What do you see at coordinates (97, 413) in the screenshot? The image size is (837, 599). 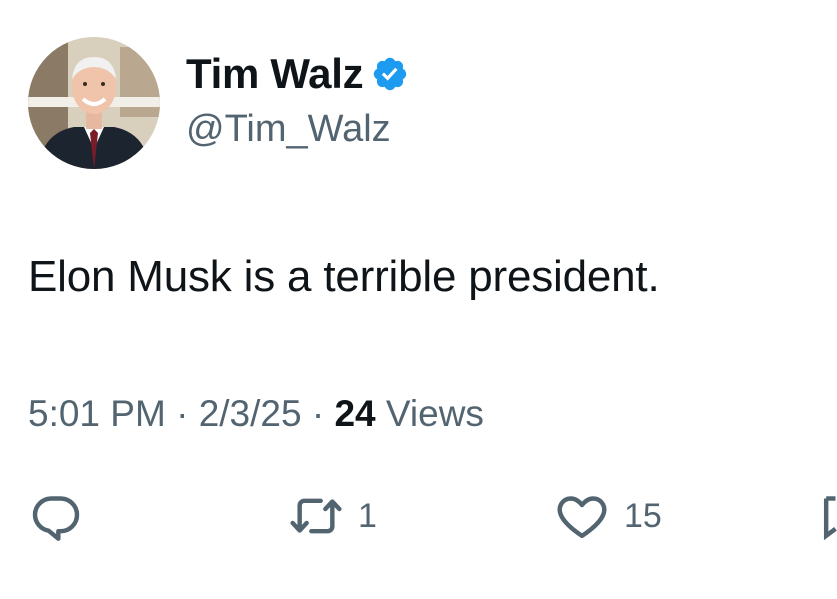 I see `tweet-time: 5:01 PM` at bounding box center [97, 413].